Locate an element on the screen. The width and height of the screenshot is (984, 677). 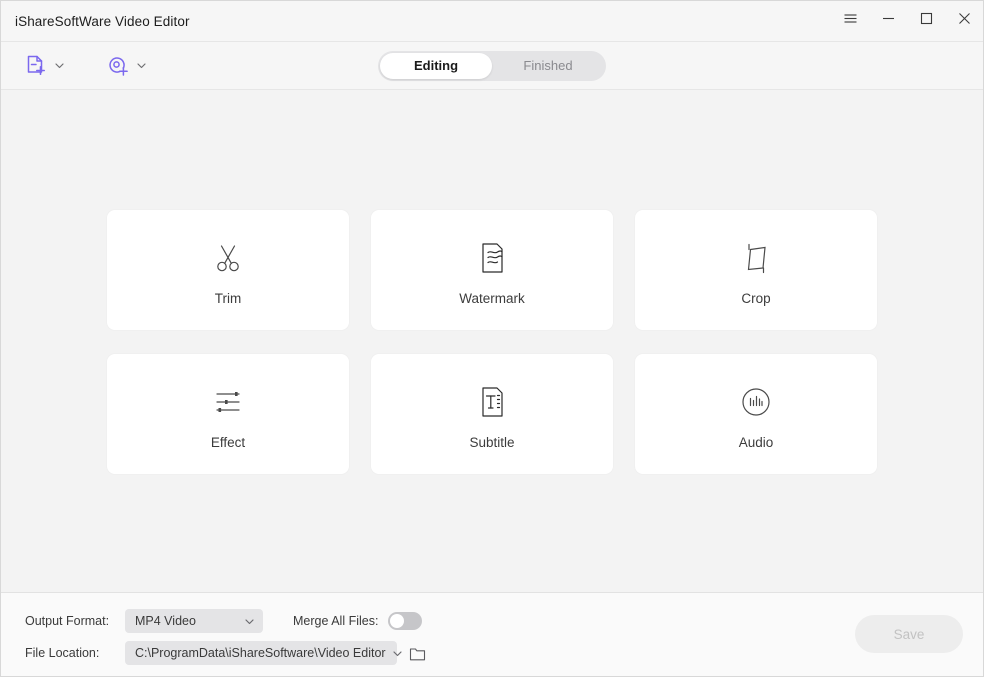
tab-editing: Editing is located at coordinates (436, 65).